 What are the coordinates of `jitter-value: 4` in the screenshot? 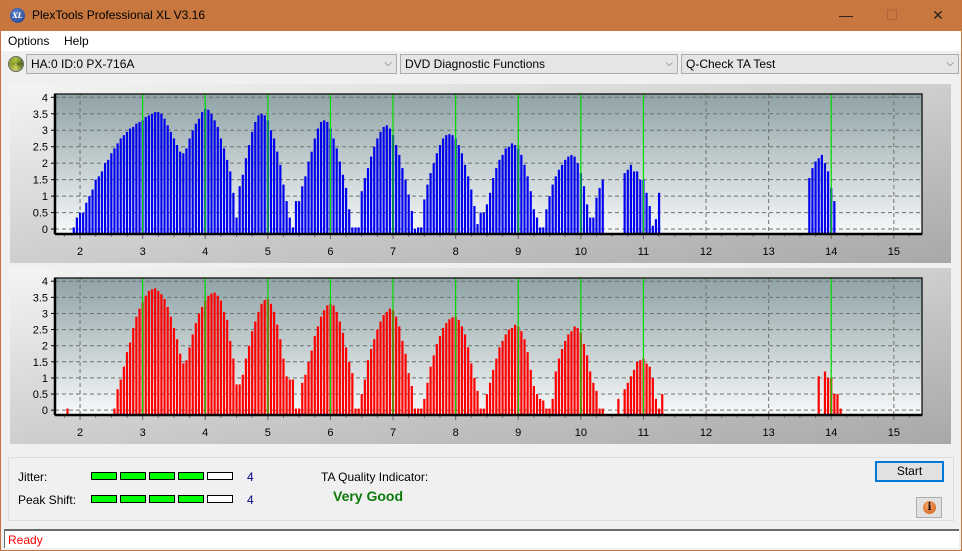 It's located at (250, 477).